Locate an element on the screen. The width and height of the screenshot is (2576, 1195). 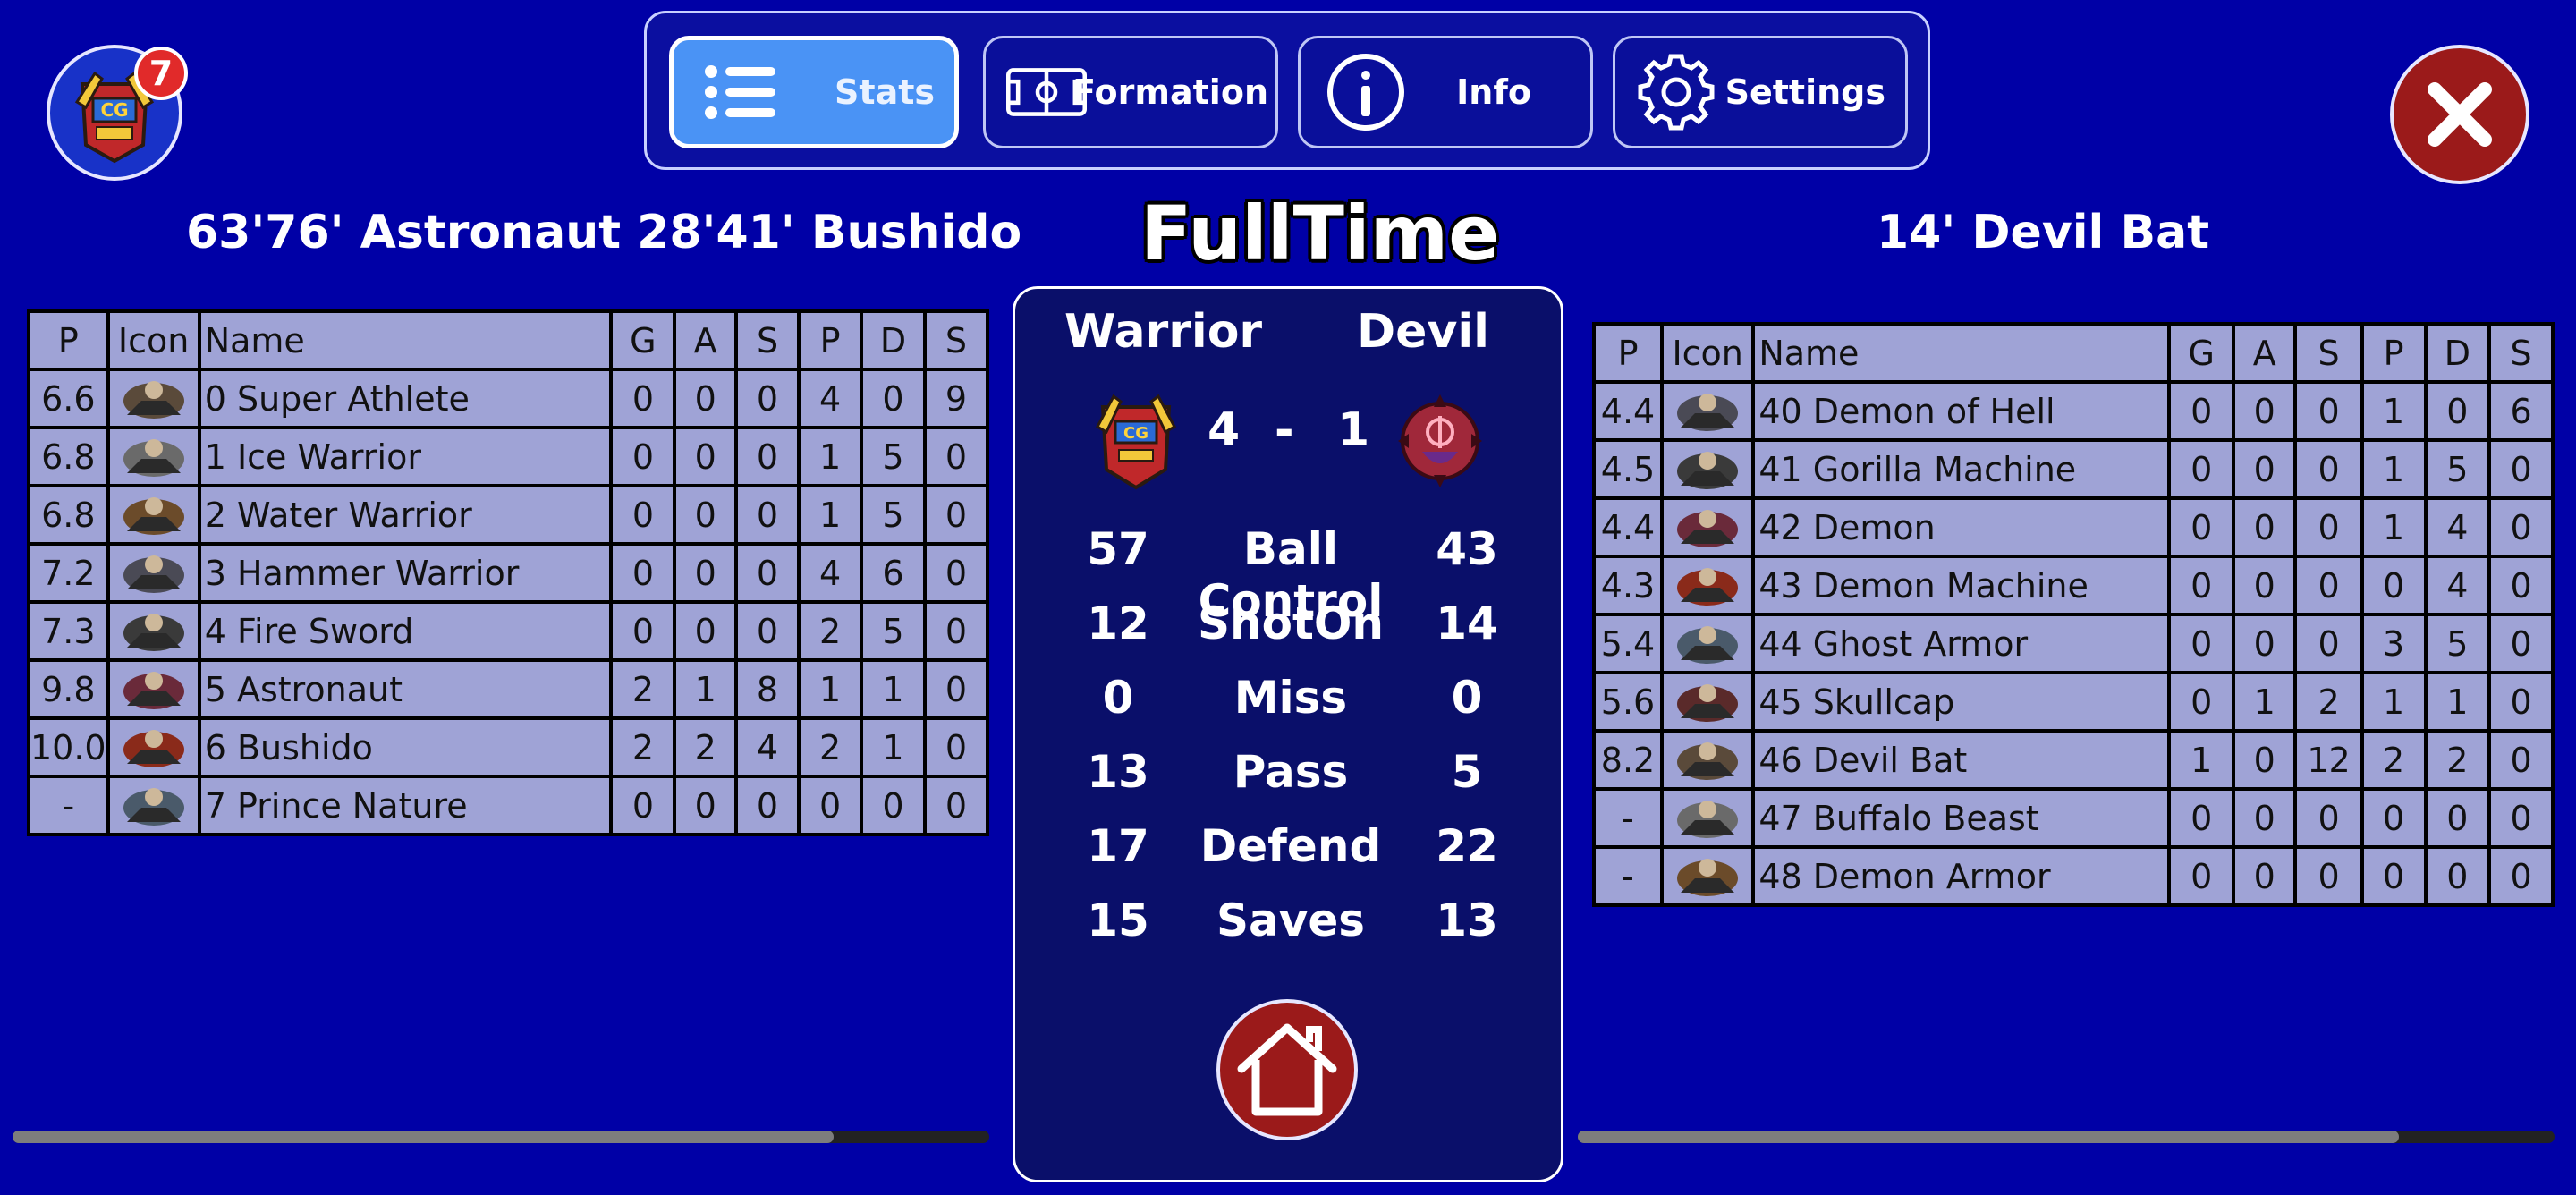
table-row: -48 Demon Armor 0 0 0 0 0 0 is located at coordinates (2073, 876).